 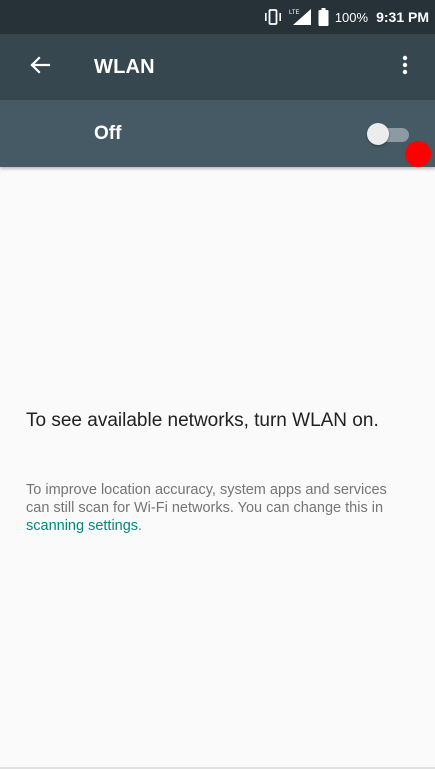 What do you see at coordinates (300, 17) in the screenshot?
I see `lte-signal-icon: LTE` at bounding box center [300, 17].